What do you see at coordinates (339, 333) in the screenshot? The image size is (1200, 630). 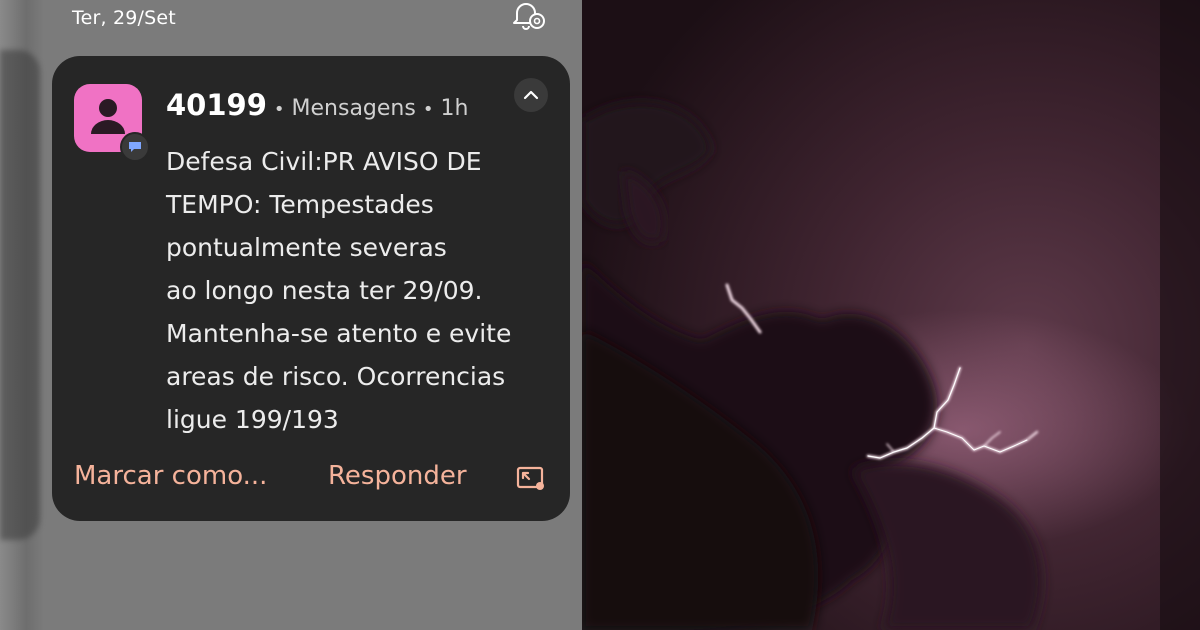 I see `message-line: Mantenha-se atento e evite` at bounding box center [339, 333].